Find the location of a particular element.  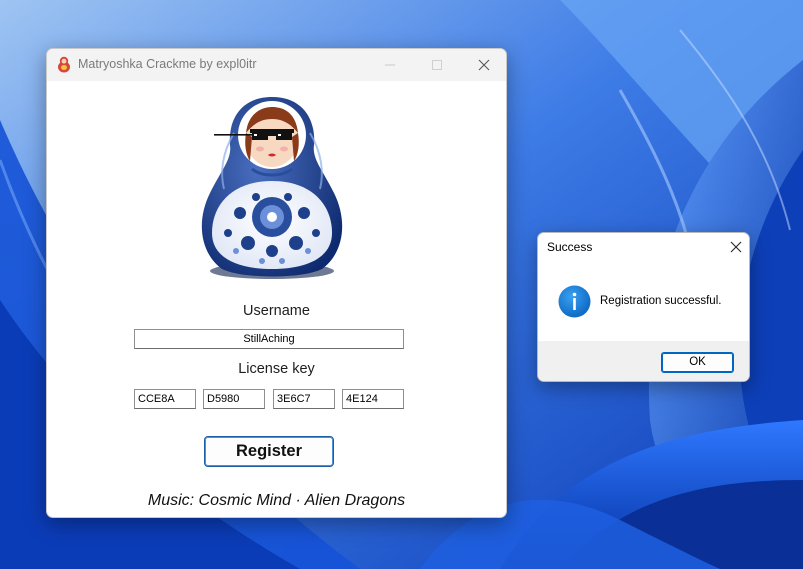

matryoshka-doll-image is located at coordinates (272, 188).